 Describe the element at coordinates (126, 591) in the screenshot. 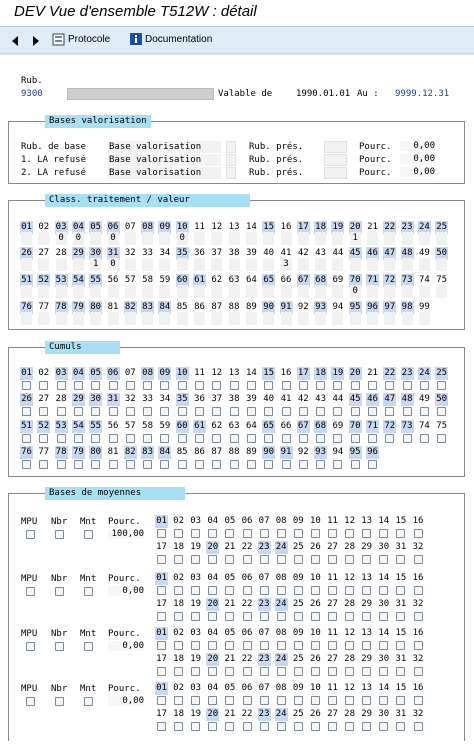

I see `pourc-value-field: 0,00` at that location.